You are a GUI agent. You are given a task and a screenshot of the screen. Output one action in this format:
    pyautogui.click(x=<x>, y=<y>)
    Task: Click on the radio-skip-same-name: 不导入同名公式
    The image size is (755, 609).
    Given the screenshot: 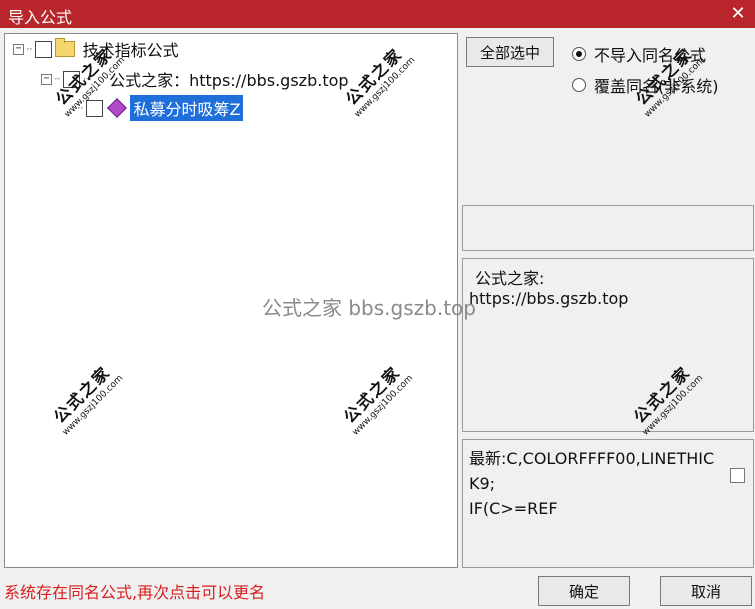 What is the action you would take?
    pyautogui.click(x=639, y=54)
    